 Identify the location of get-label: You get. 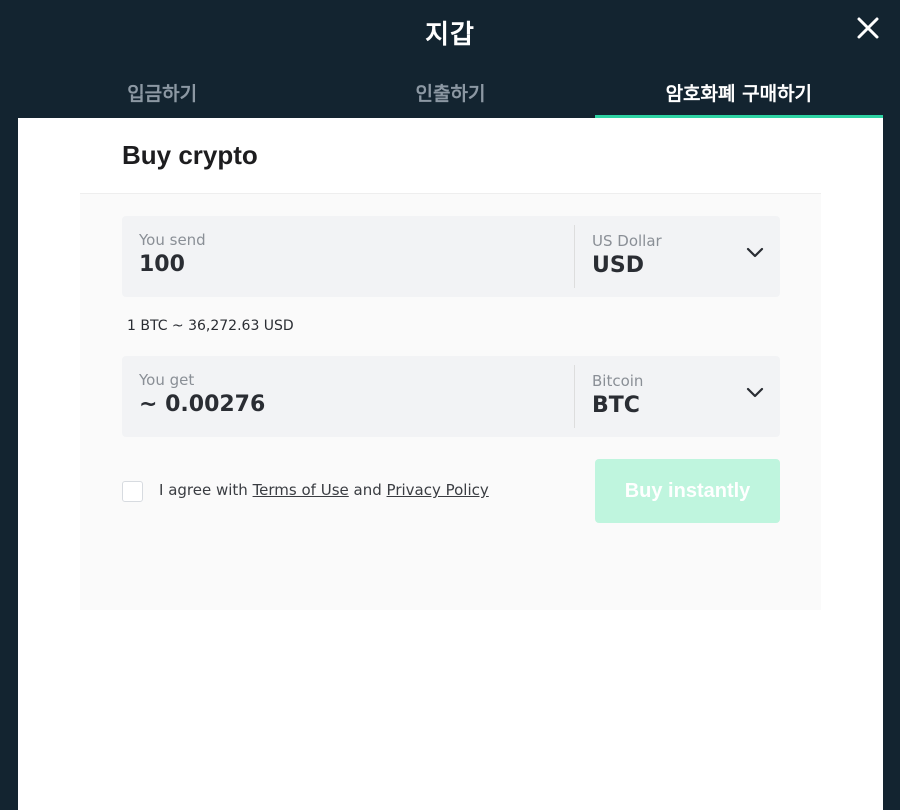
(167, 380).